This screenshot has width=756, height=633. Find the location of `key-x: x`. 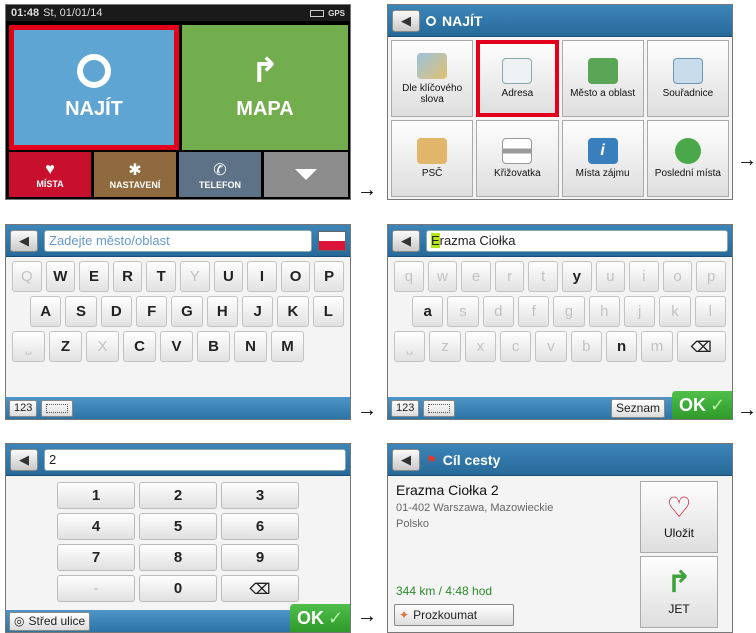

key-x: x is located at coordinates (480, 346).